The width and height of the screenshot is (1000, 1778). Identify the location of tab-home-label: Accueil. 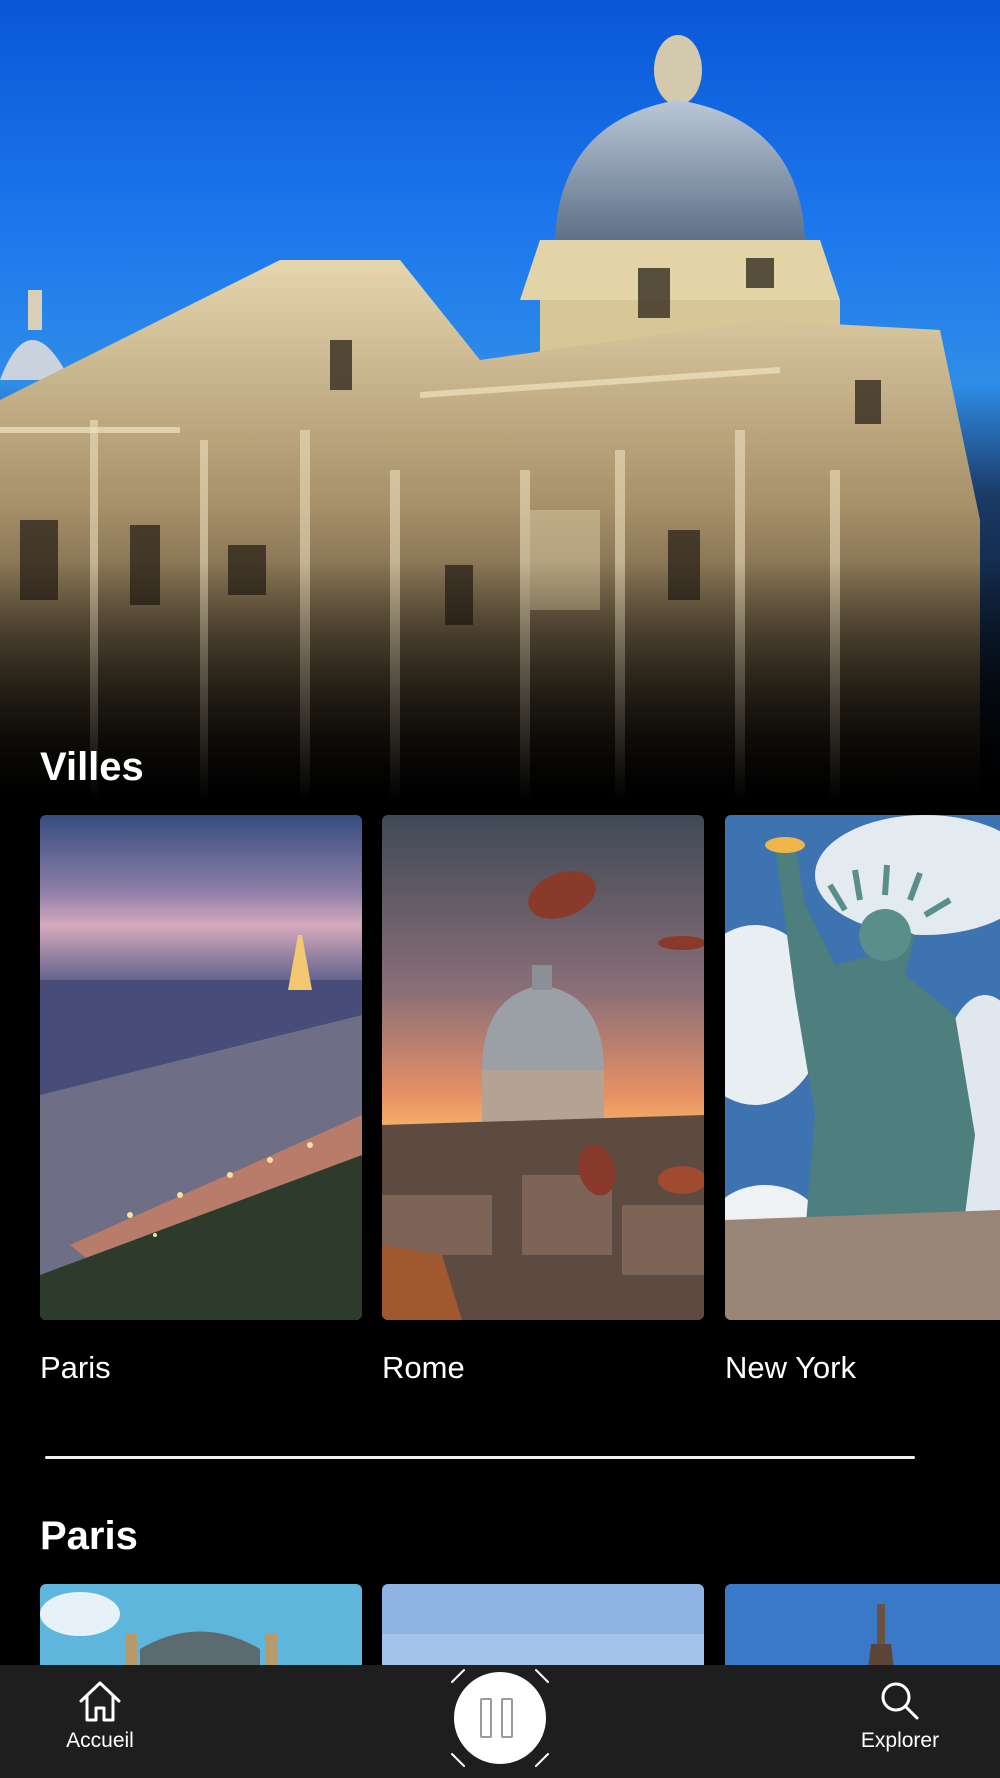
(100, 1740).